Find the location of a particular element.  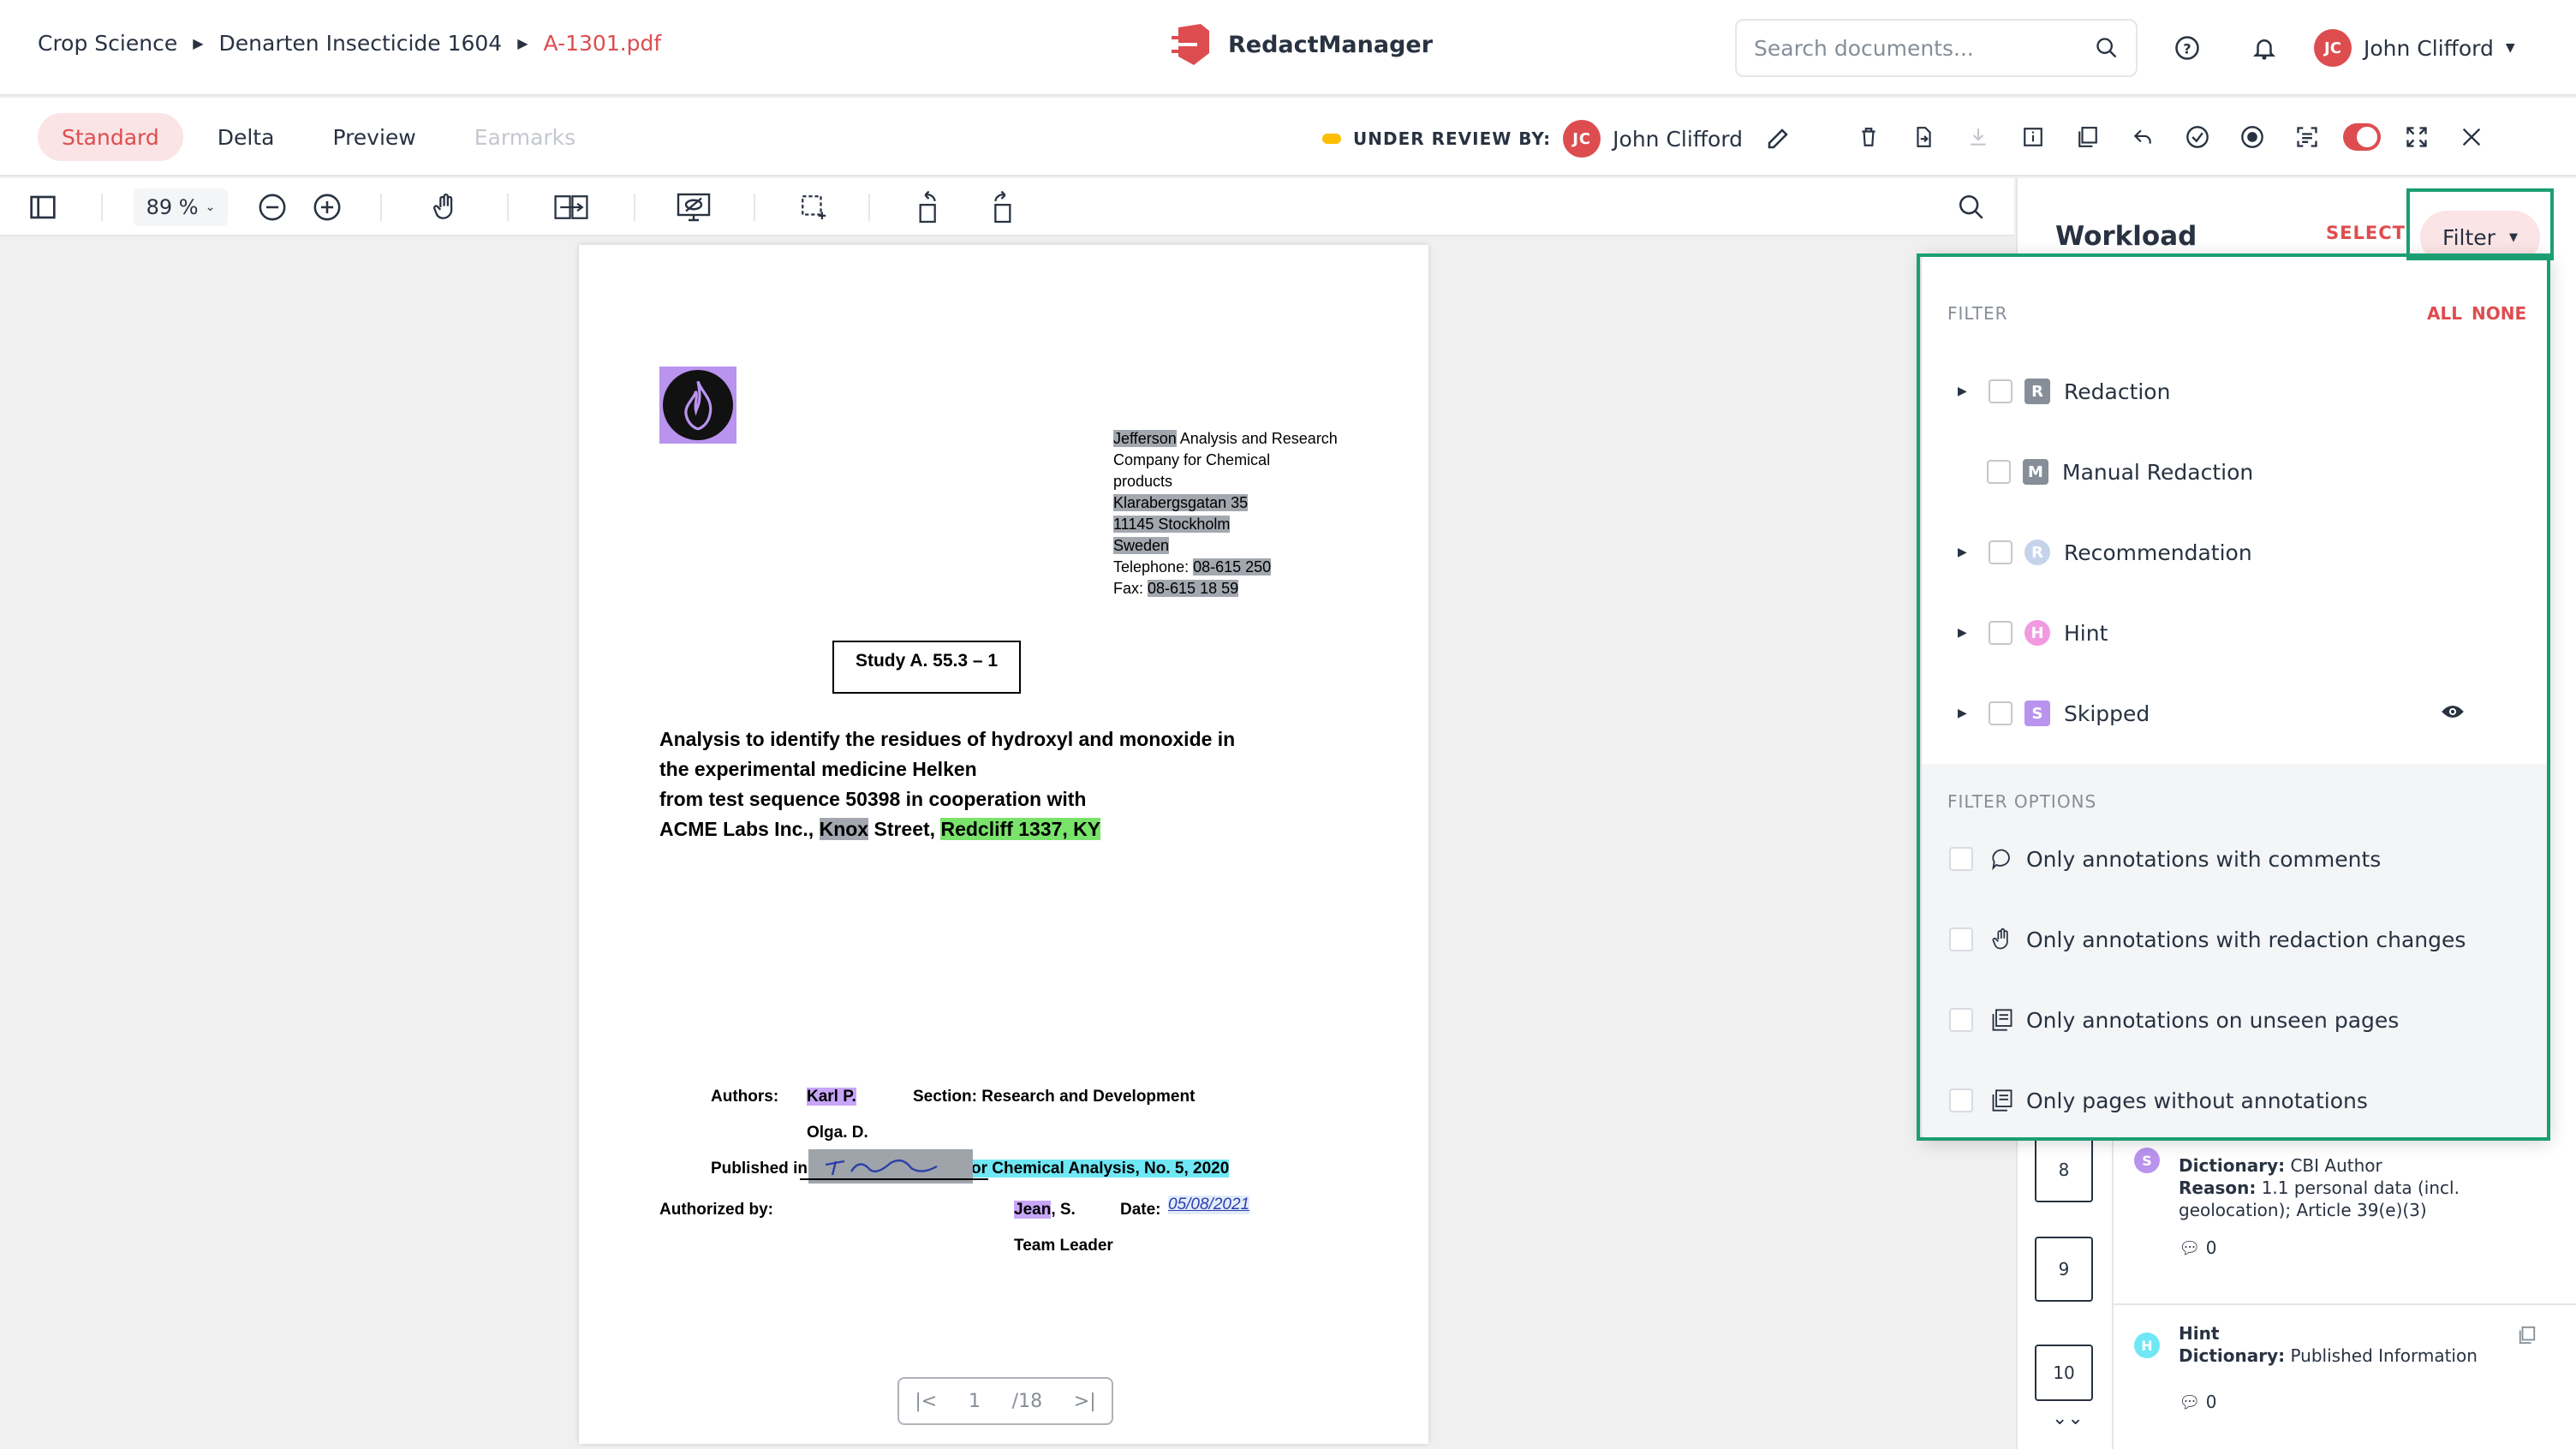

notification-bell-icon is located at coordinates (2264, 48).